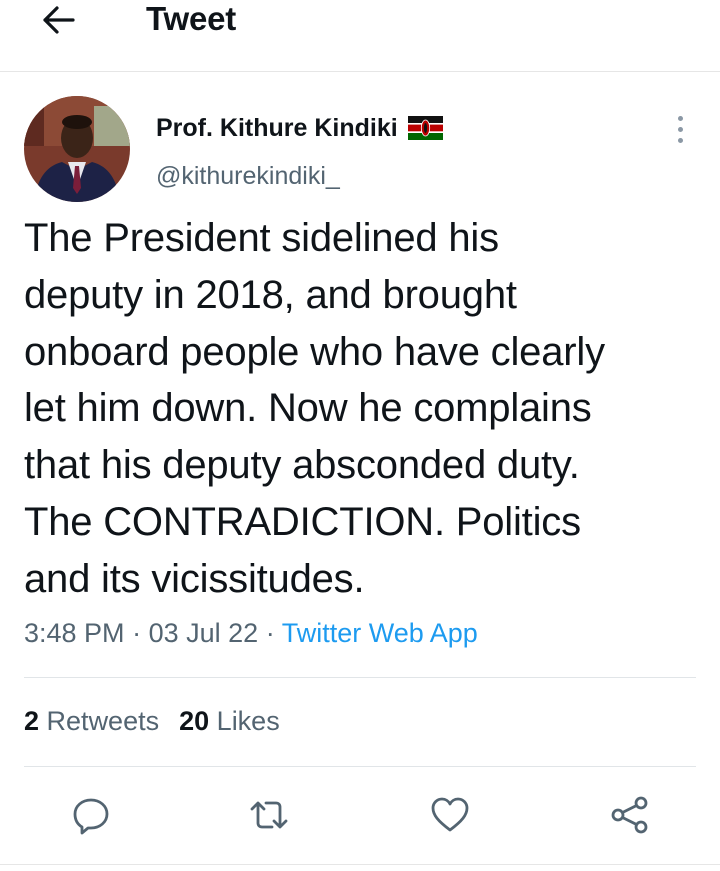 The width and height of the screenshot is (720, 871). What do you see at coordinates (194, 721) in the screenshot?
I see `likes-count: 20` at bounding box center [194, 721].